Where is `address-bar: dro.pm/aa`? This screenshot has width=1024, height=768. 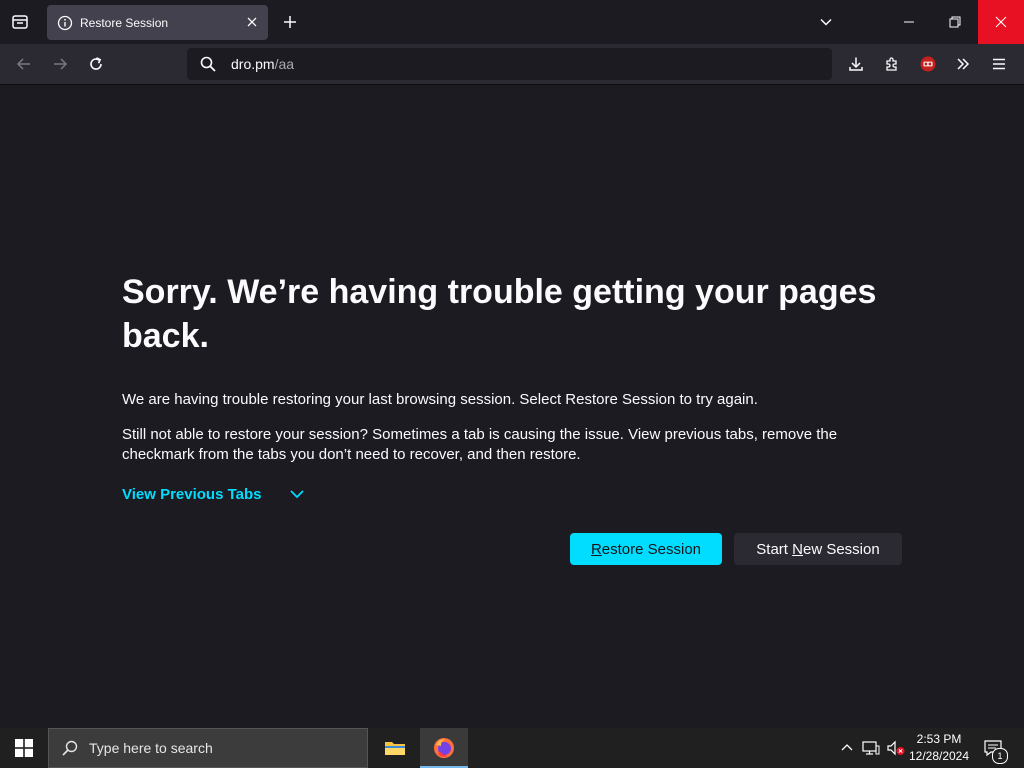 address-bar: dro.pm/aa is located at coordinates (509, 64).